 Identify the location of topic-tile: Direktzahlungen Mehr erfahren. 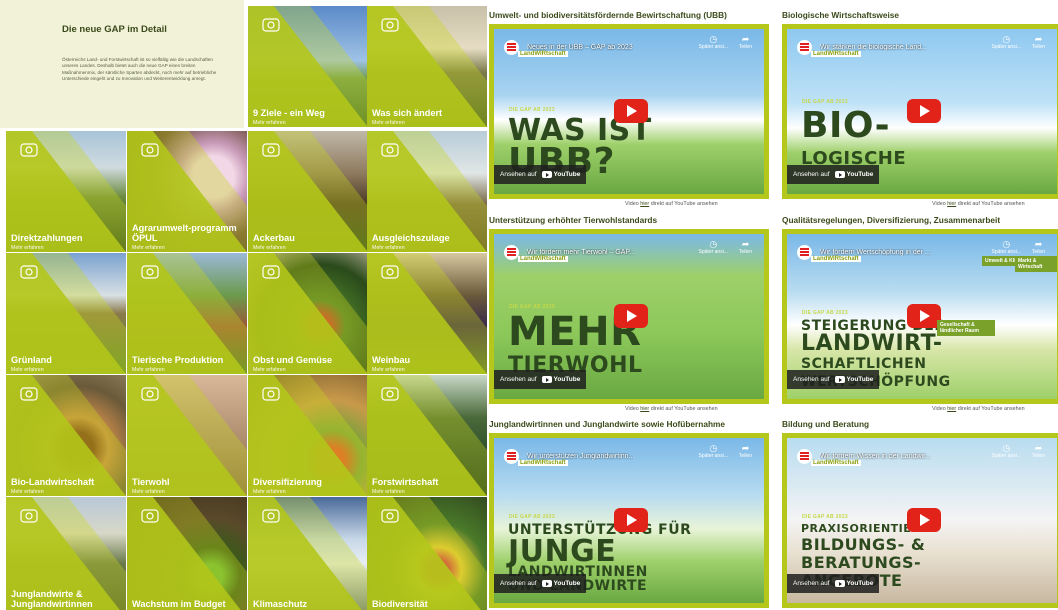
(66, 191).